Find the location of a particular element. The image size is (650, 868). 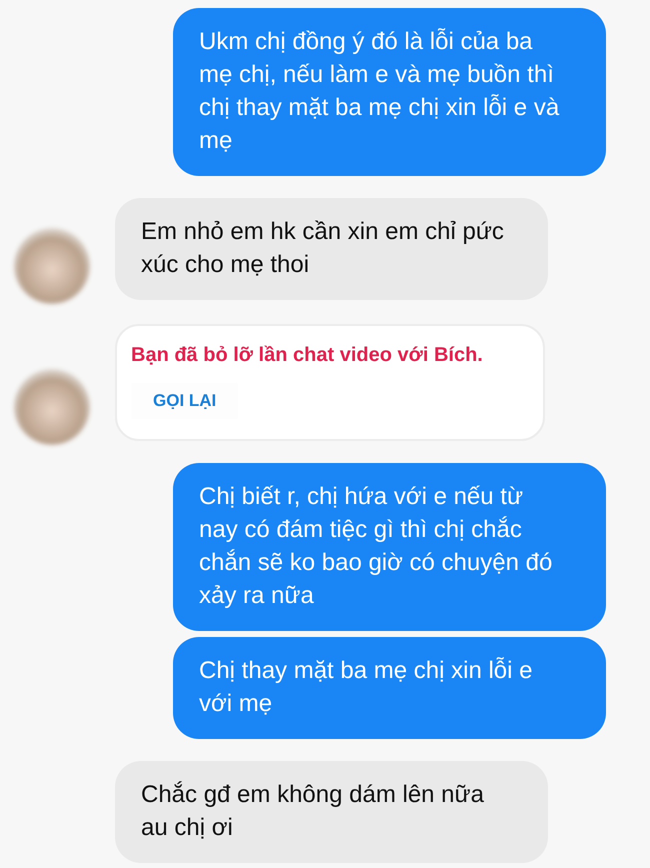

message-bubble: Chị thay mặt ba mẹ chị xin lỗi e với mẹ is located at coordinates (389, 688).